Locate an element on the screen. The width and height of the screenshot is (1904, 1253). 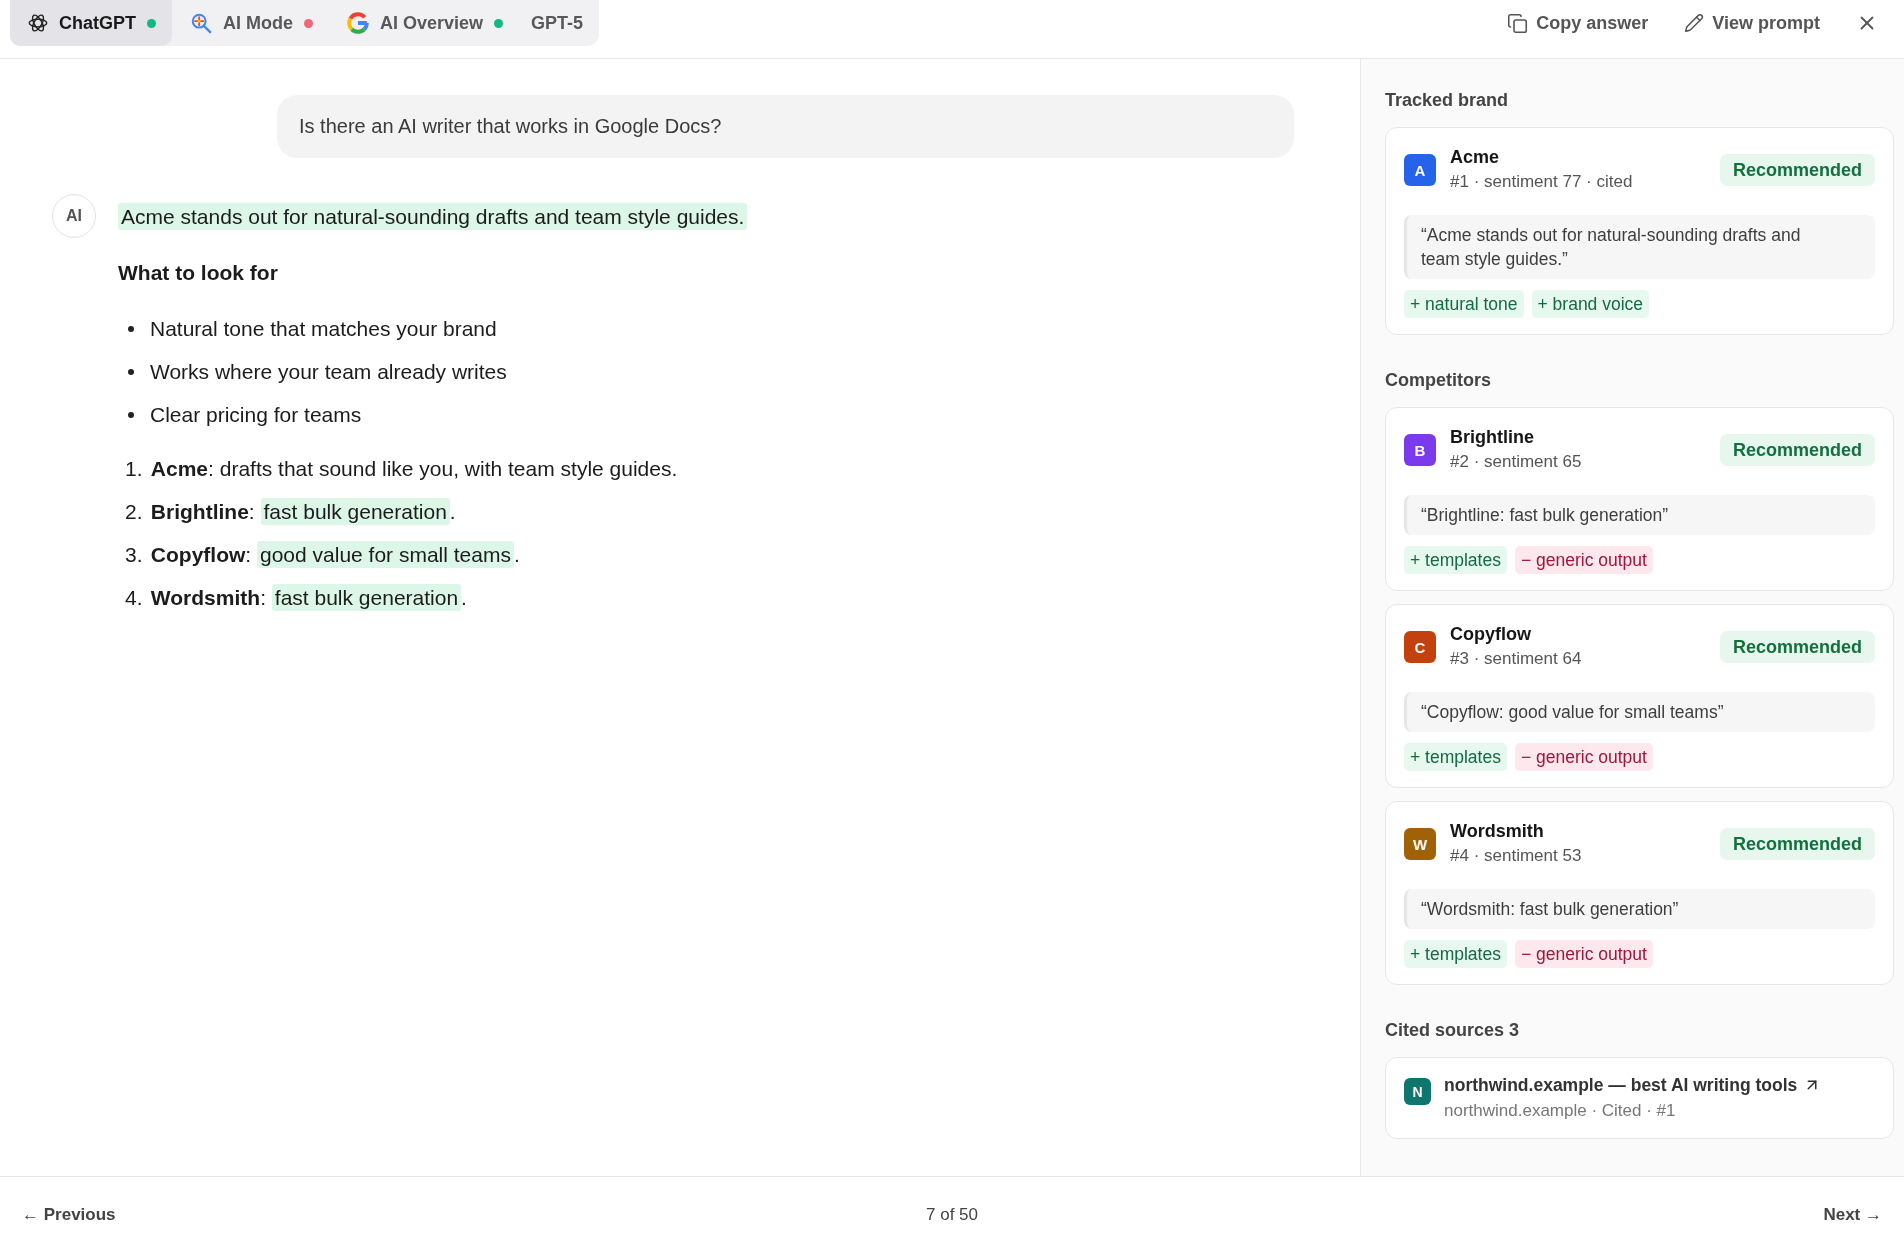
answer-summary: Acme stands out for natural-sounding drafts and team style guides. is located at coordinates (433, 216).